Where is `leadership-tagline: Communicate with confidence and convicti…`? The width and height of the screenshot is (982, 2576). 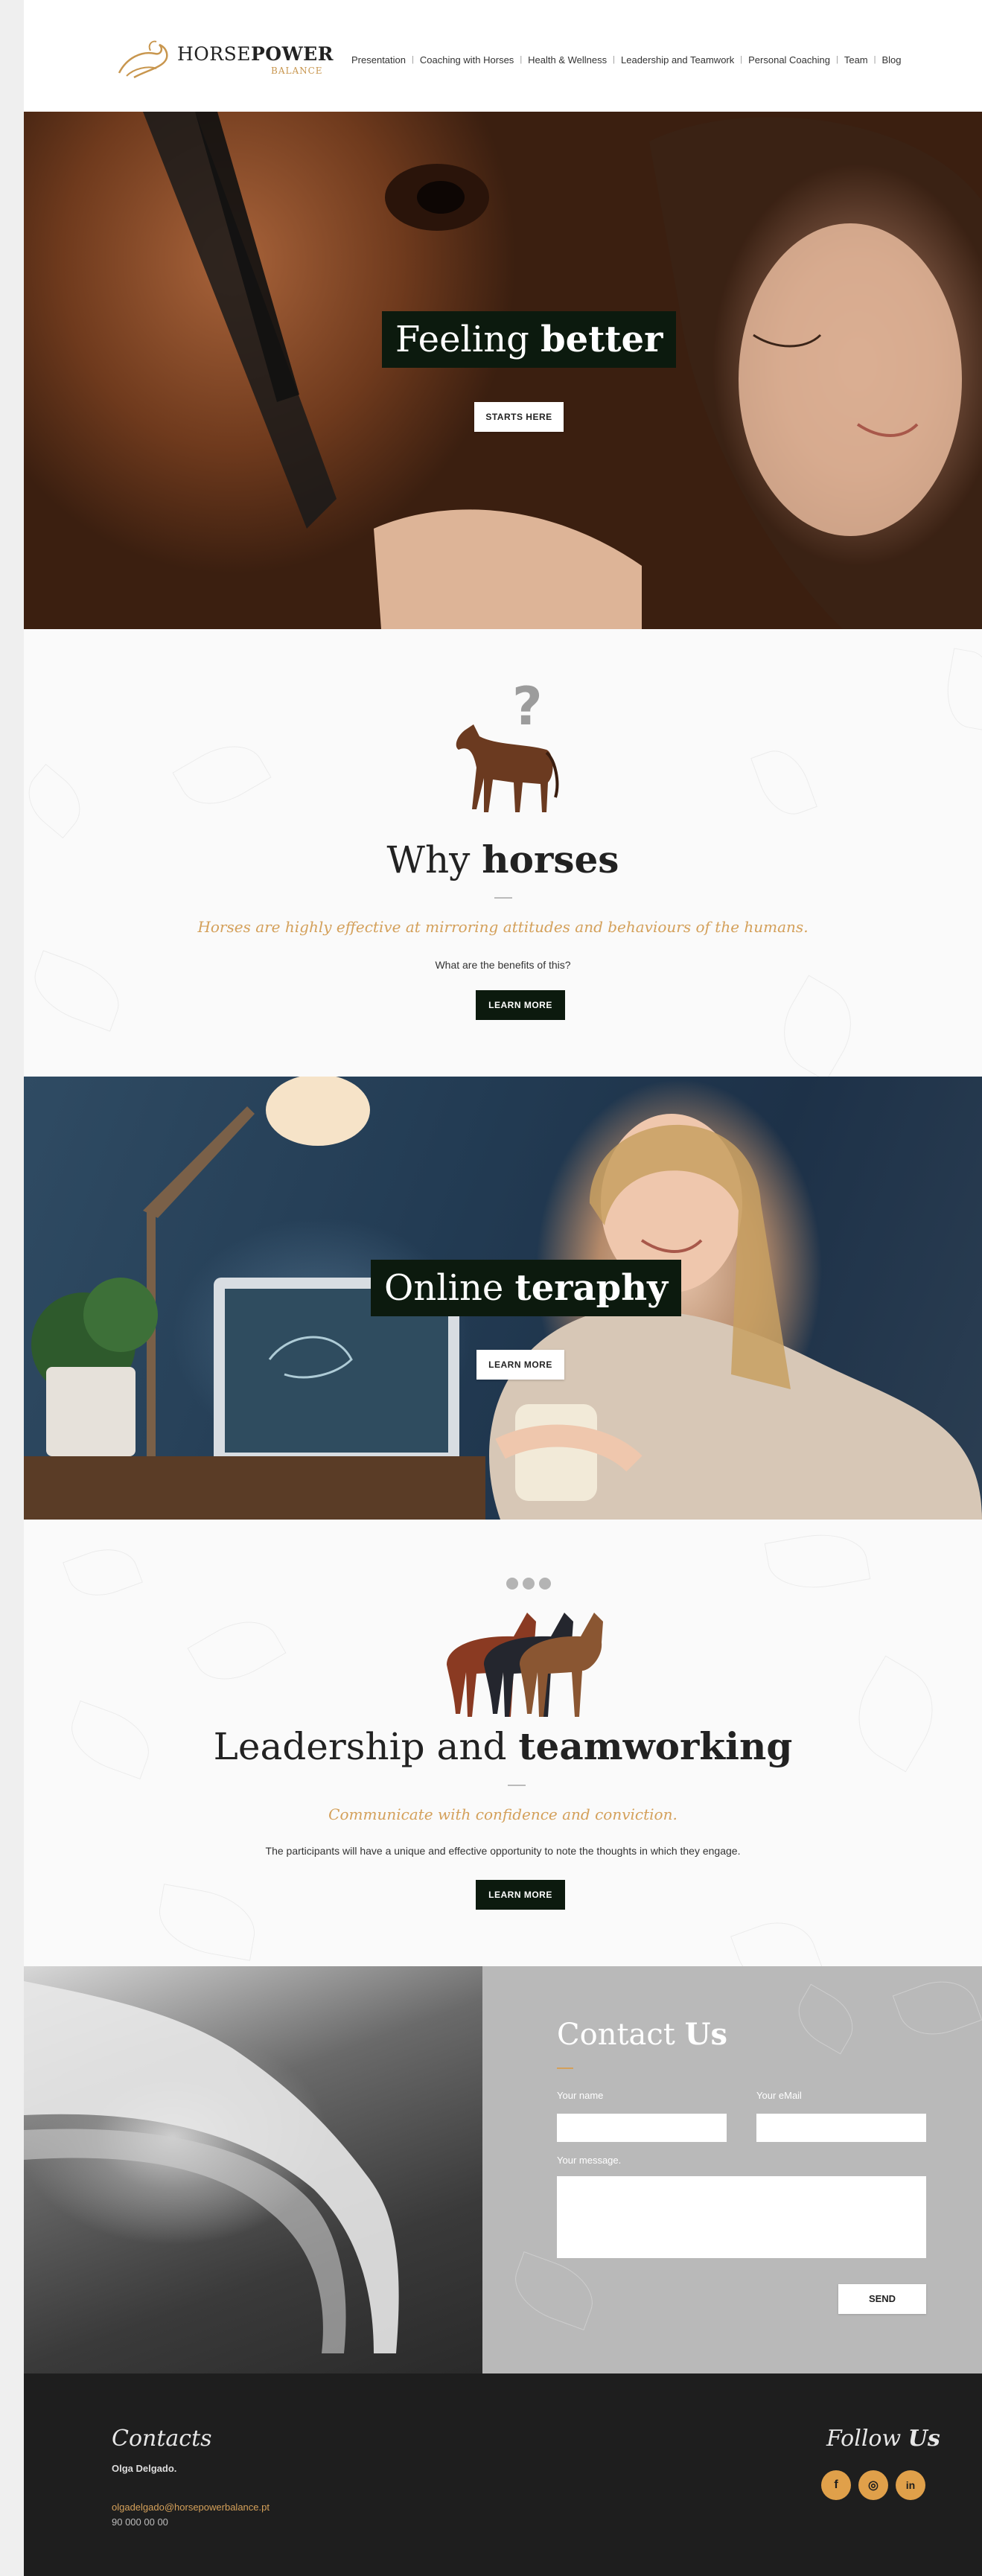 leadership-tagline: Communicate with confidence and convicti… is located at coordinates (502, 1814).